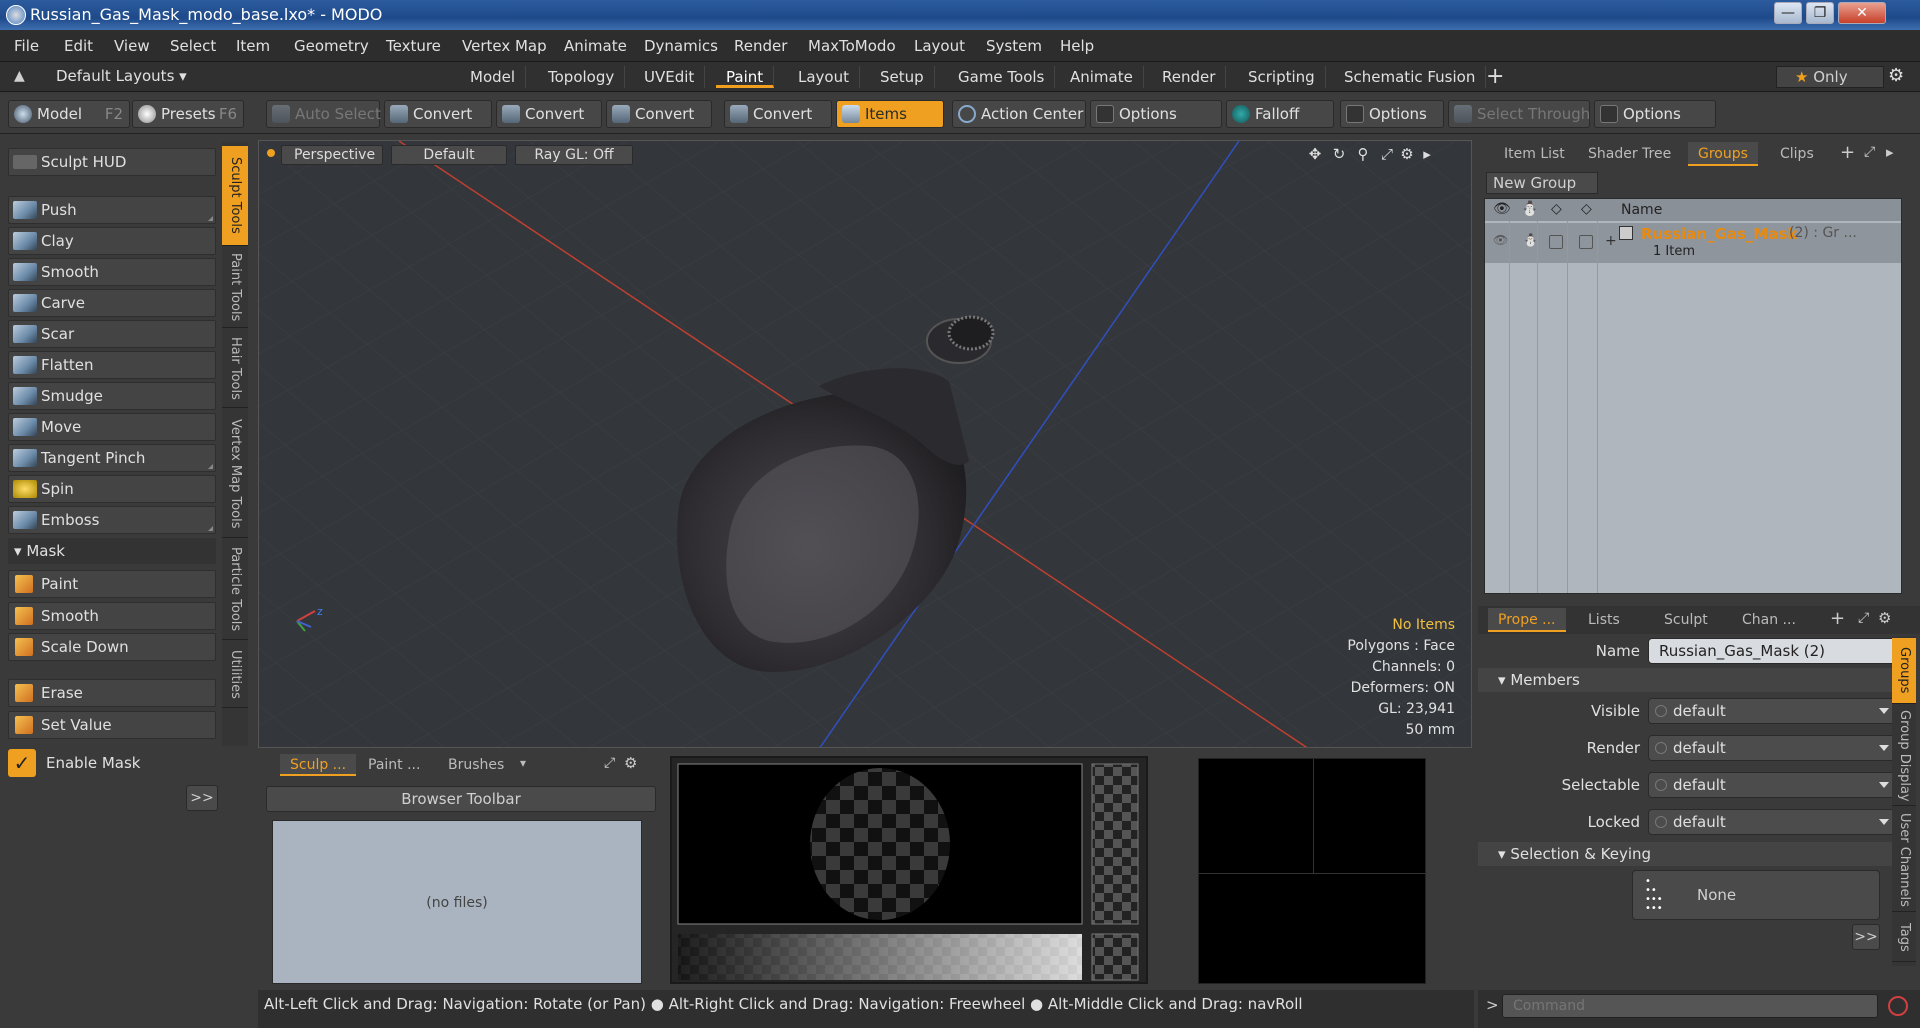 The width and height of the screenshot is (1920, 1028). What do you see at coordinates (112, 334) in the screenshot?
I see `scar-tool: Scar` at bounding box center [112, 334].